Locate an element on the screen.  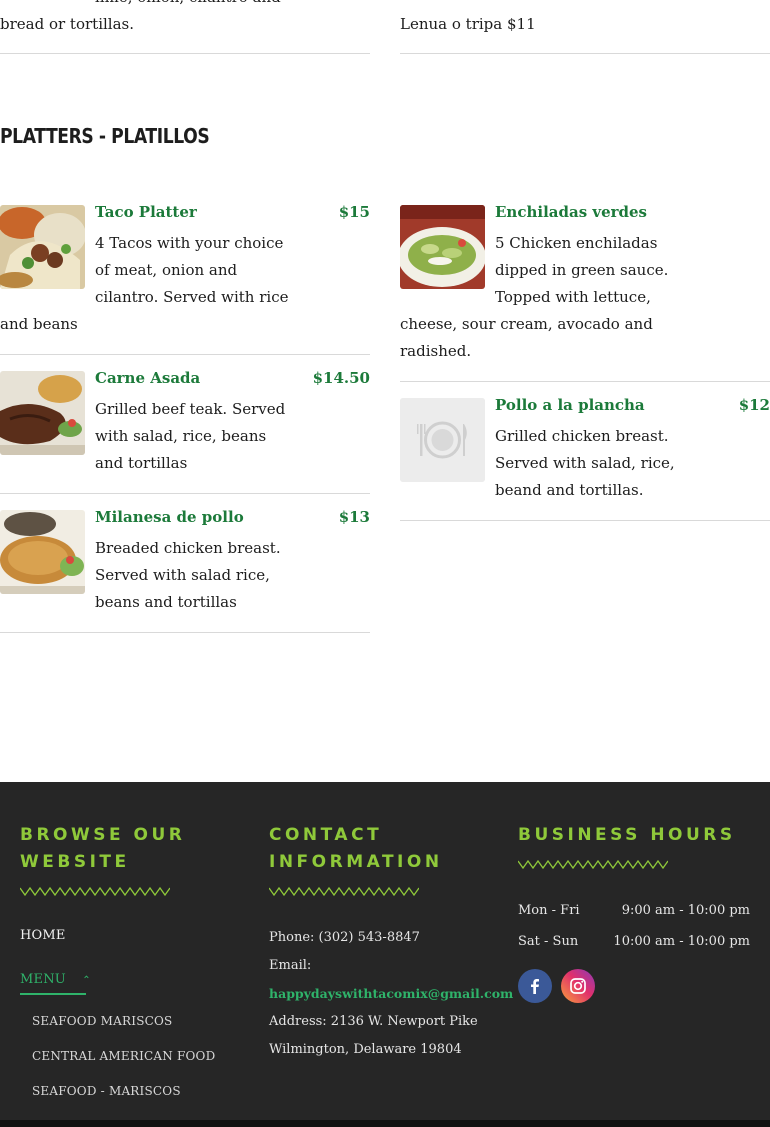
section-title: PLATTERS - PLATILLOS is located at coordinates (105, 136).